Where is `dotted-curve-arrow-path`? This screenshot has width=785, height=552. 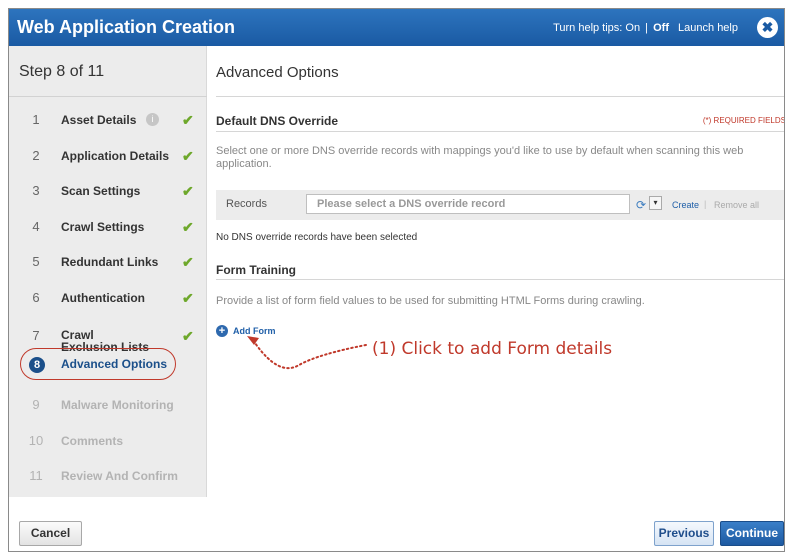 dotted-curve-arrow-path is located at coordinates (310, 356).